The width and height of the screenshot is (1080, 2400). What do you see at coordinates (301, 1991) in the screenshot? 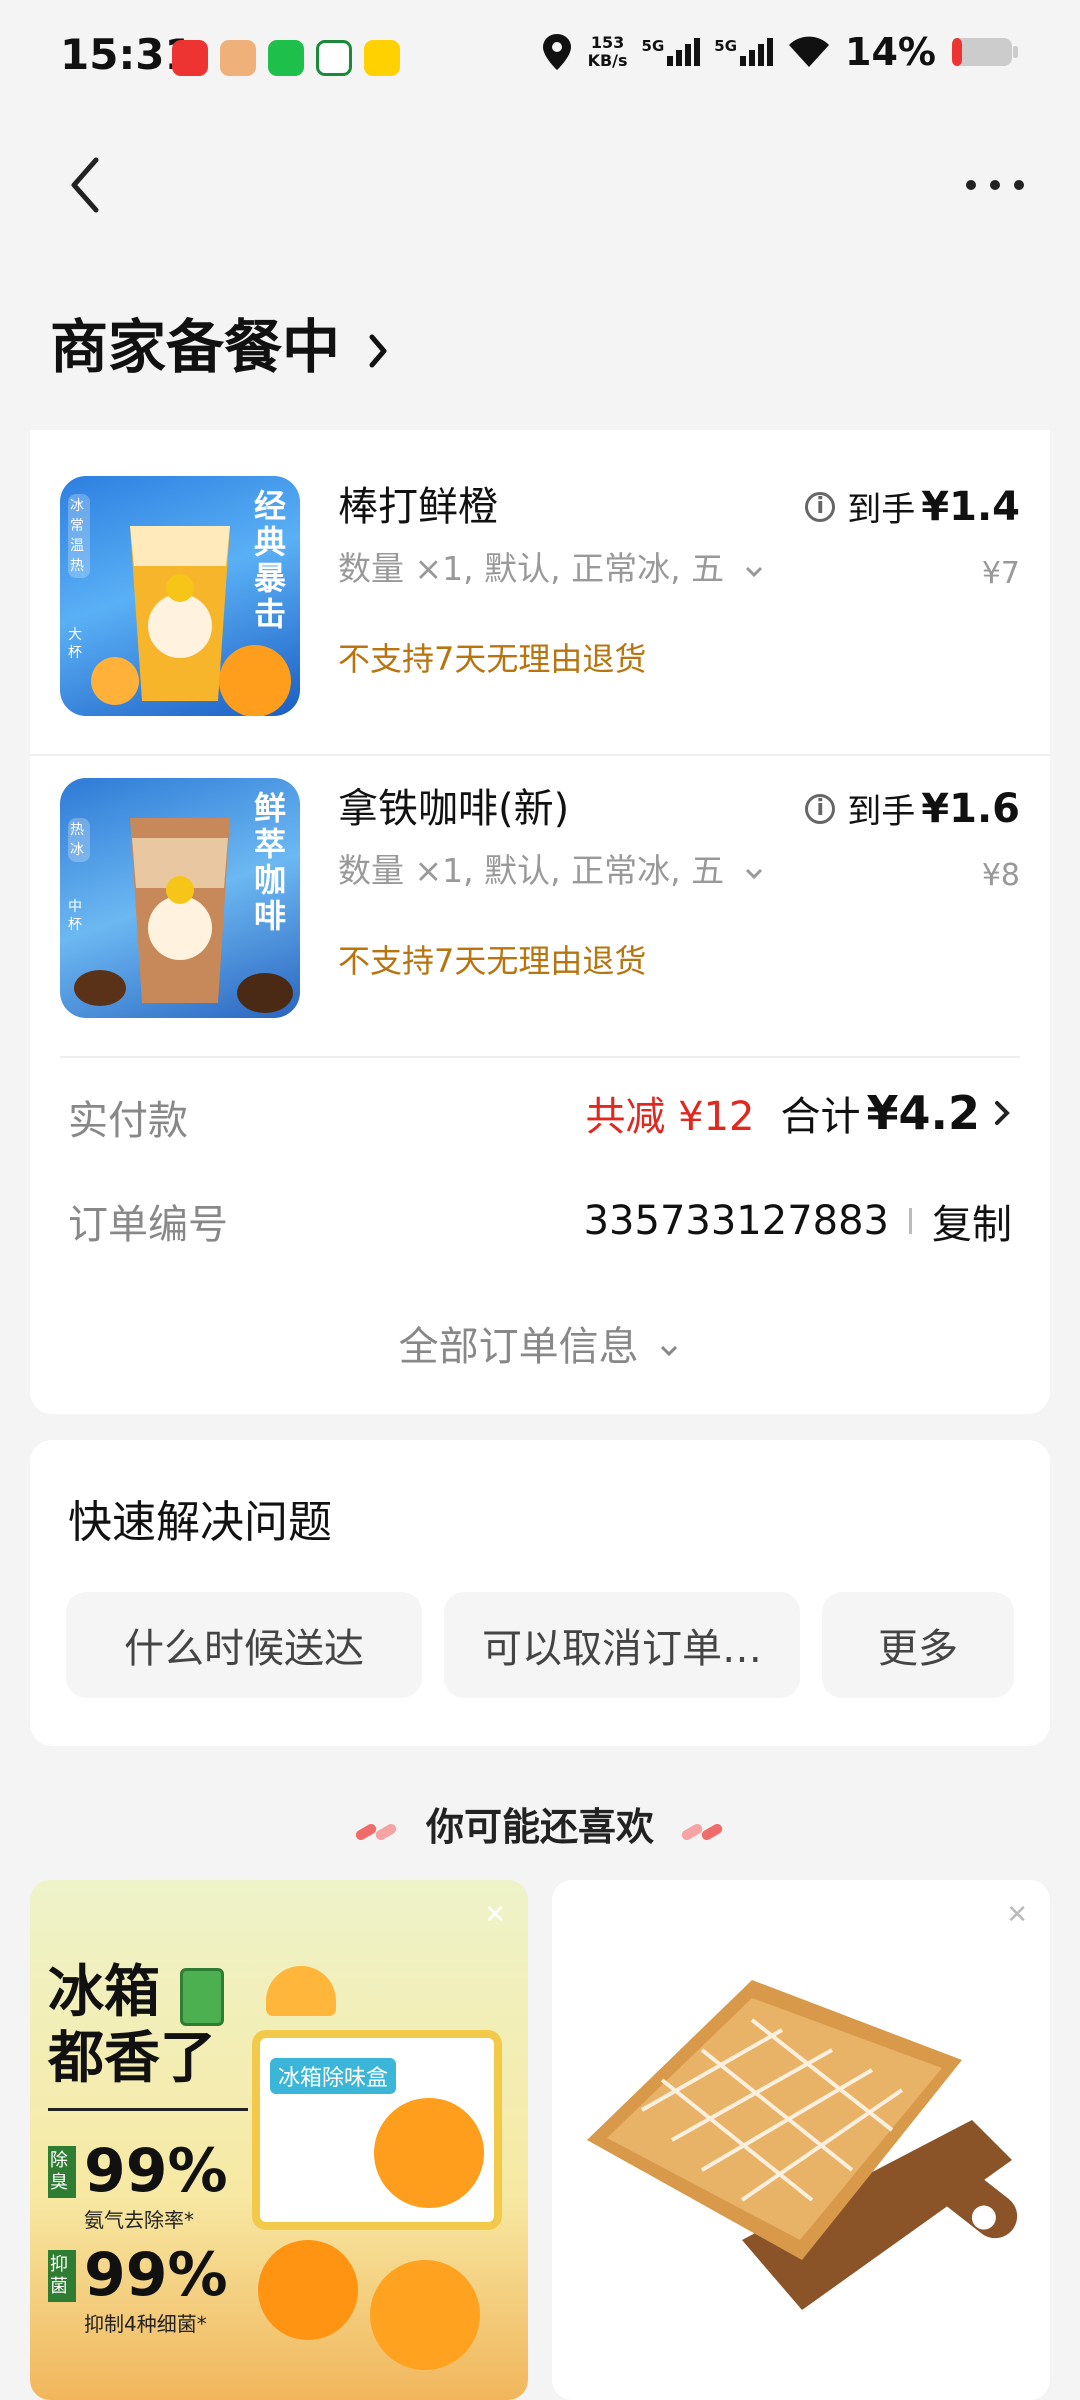
I see `orange-slice` at bounding box center [301, 1991].